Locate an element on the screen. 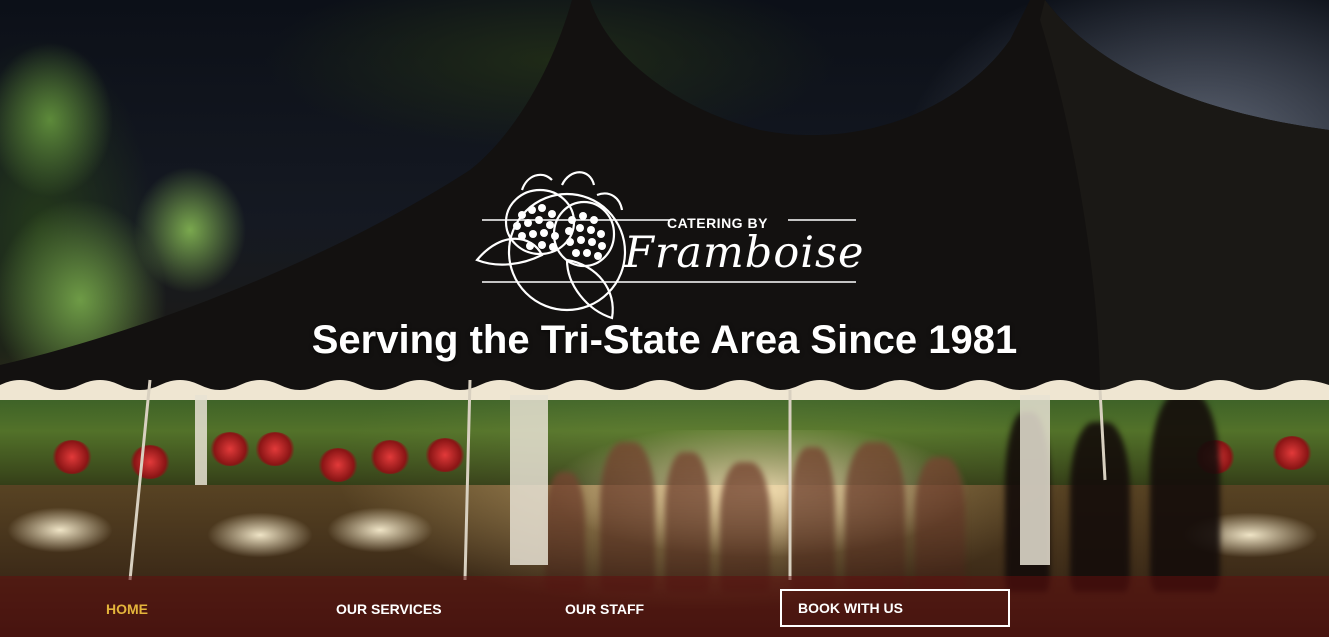 This screenshot has width=1329, height=637. nav-our-services: OUR SERVICES is located at coordinates (389, 609).